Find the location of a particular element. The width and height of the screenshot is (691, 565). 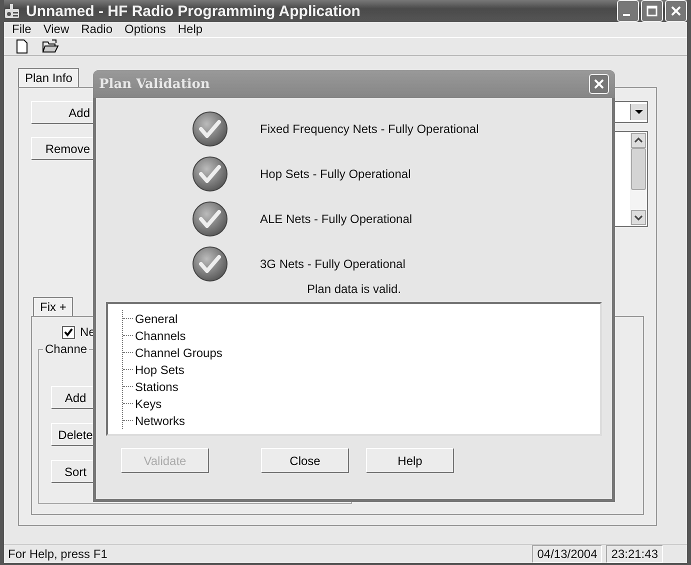

radio-icon is located at coordinates (12, 11).